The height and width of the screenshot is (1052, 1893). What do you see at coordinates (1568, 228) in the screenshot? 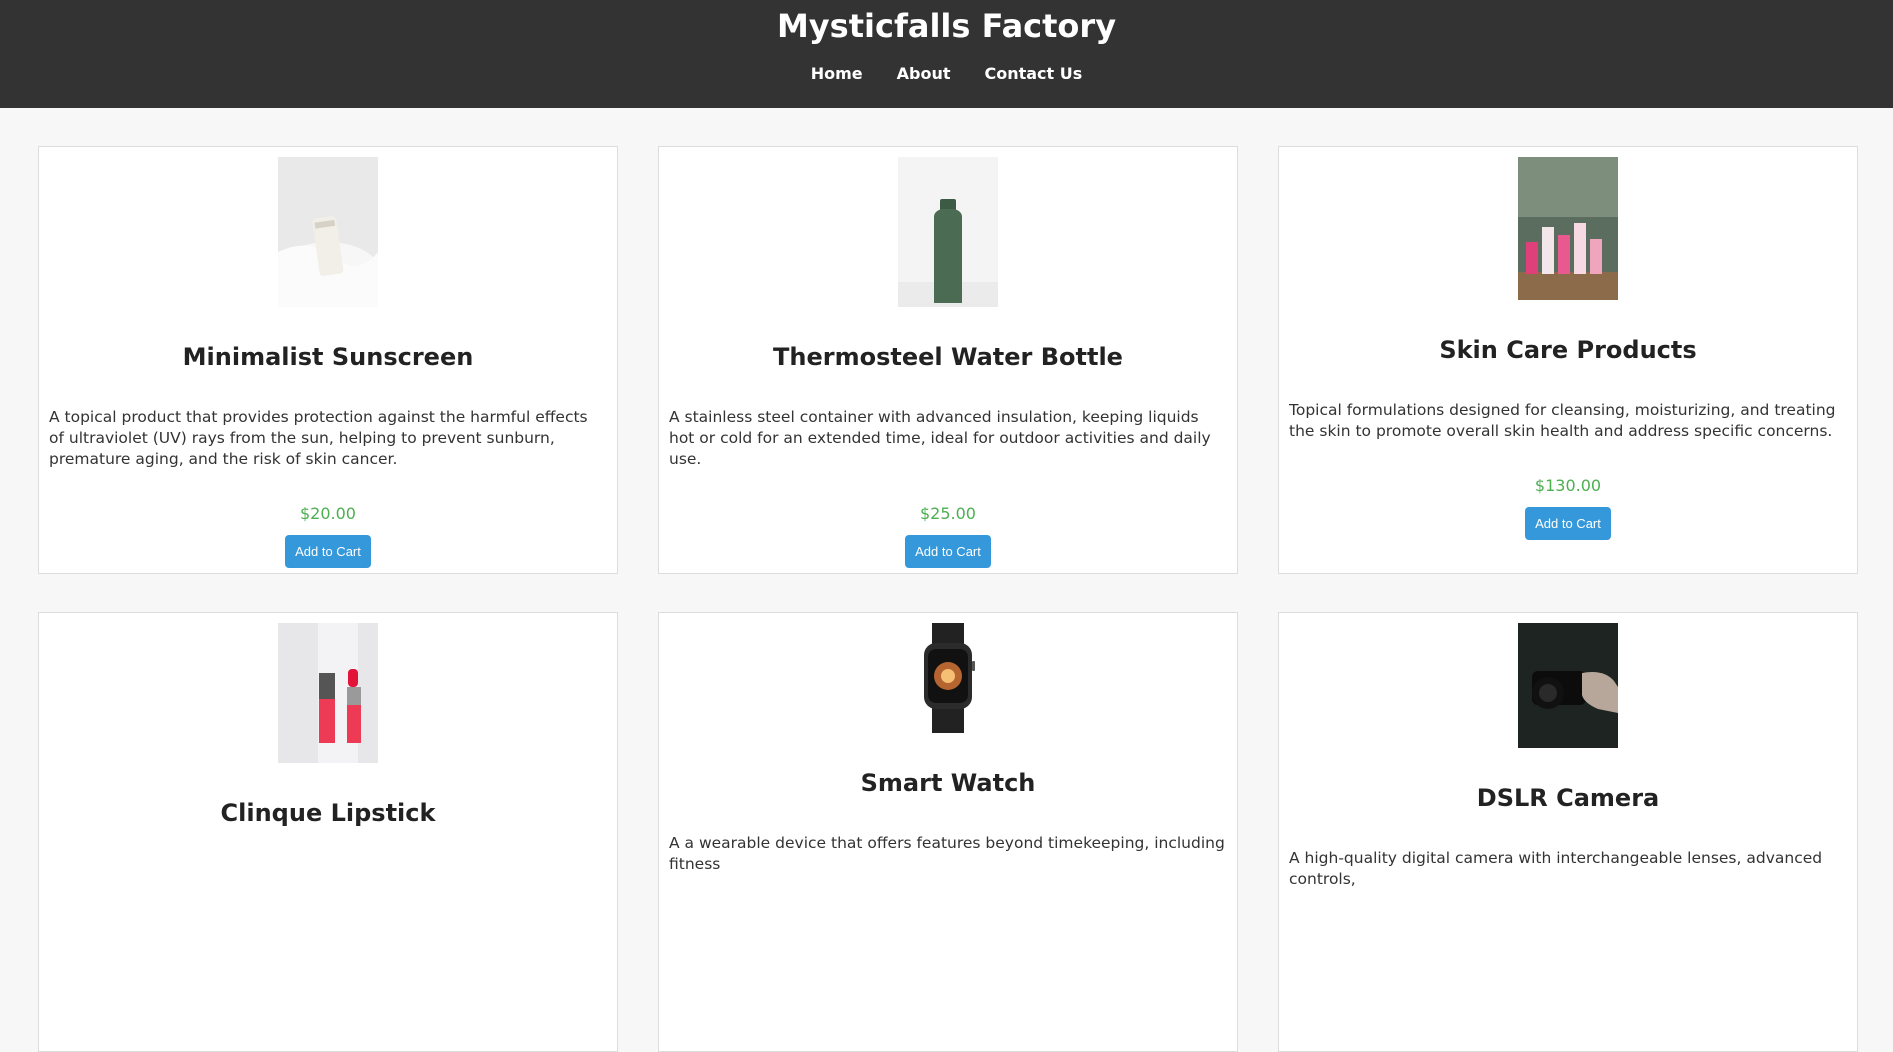
I see `skin-care-image` at bounding box center [1568, 228].